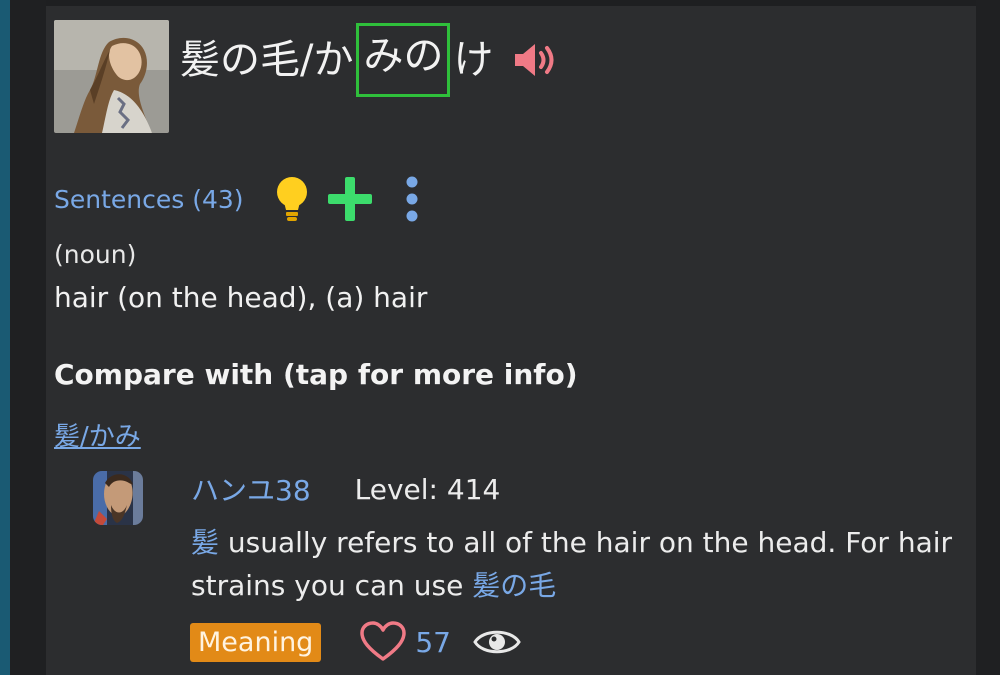 This screenshot has height=675, width=1000. Describe the element at coordinates (514, 585) in the screenshot. I see `comment-word-link: 髪の毛` at that location.